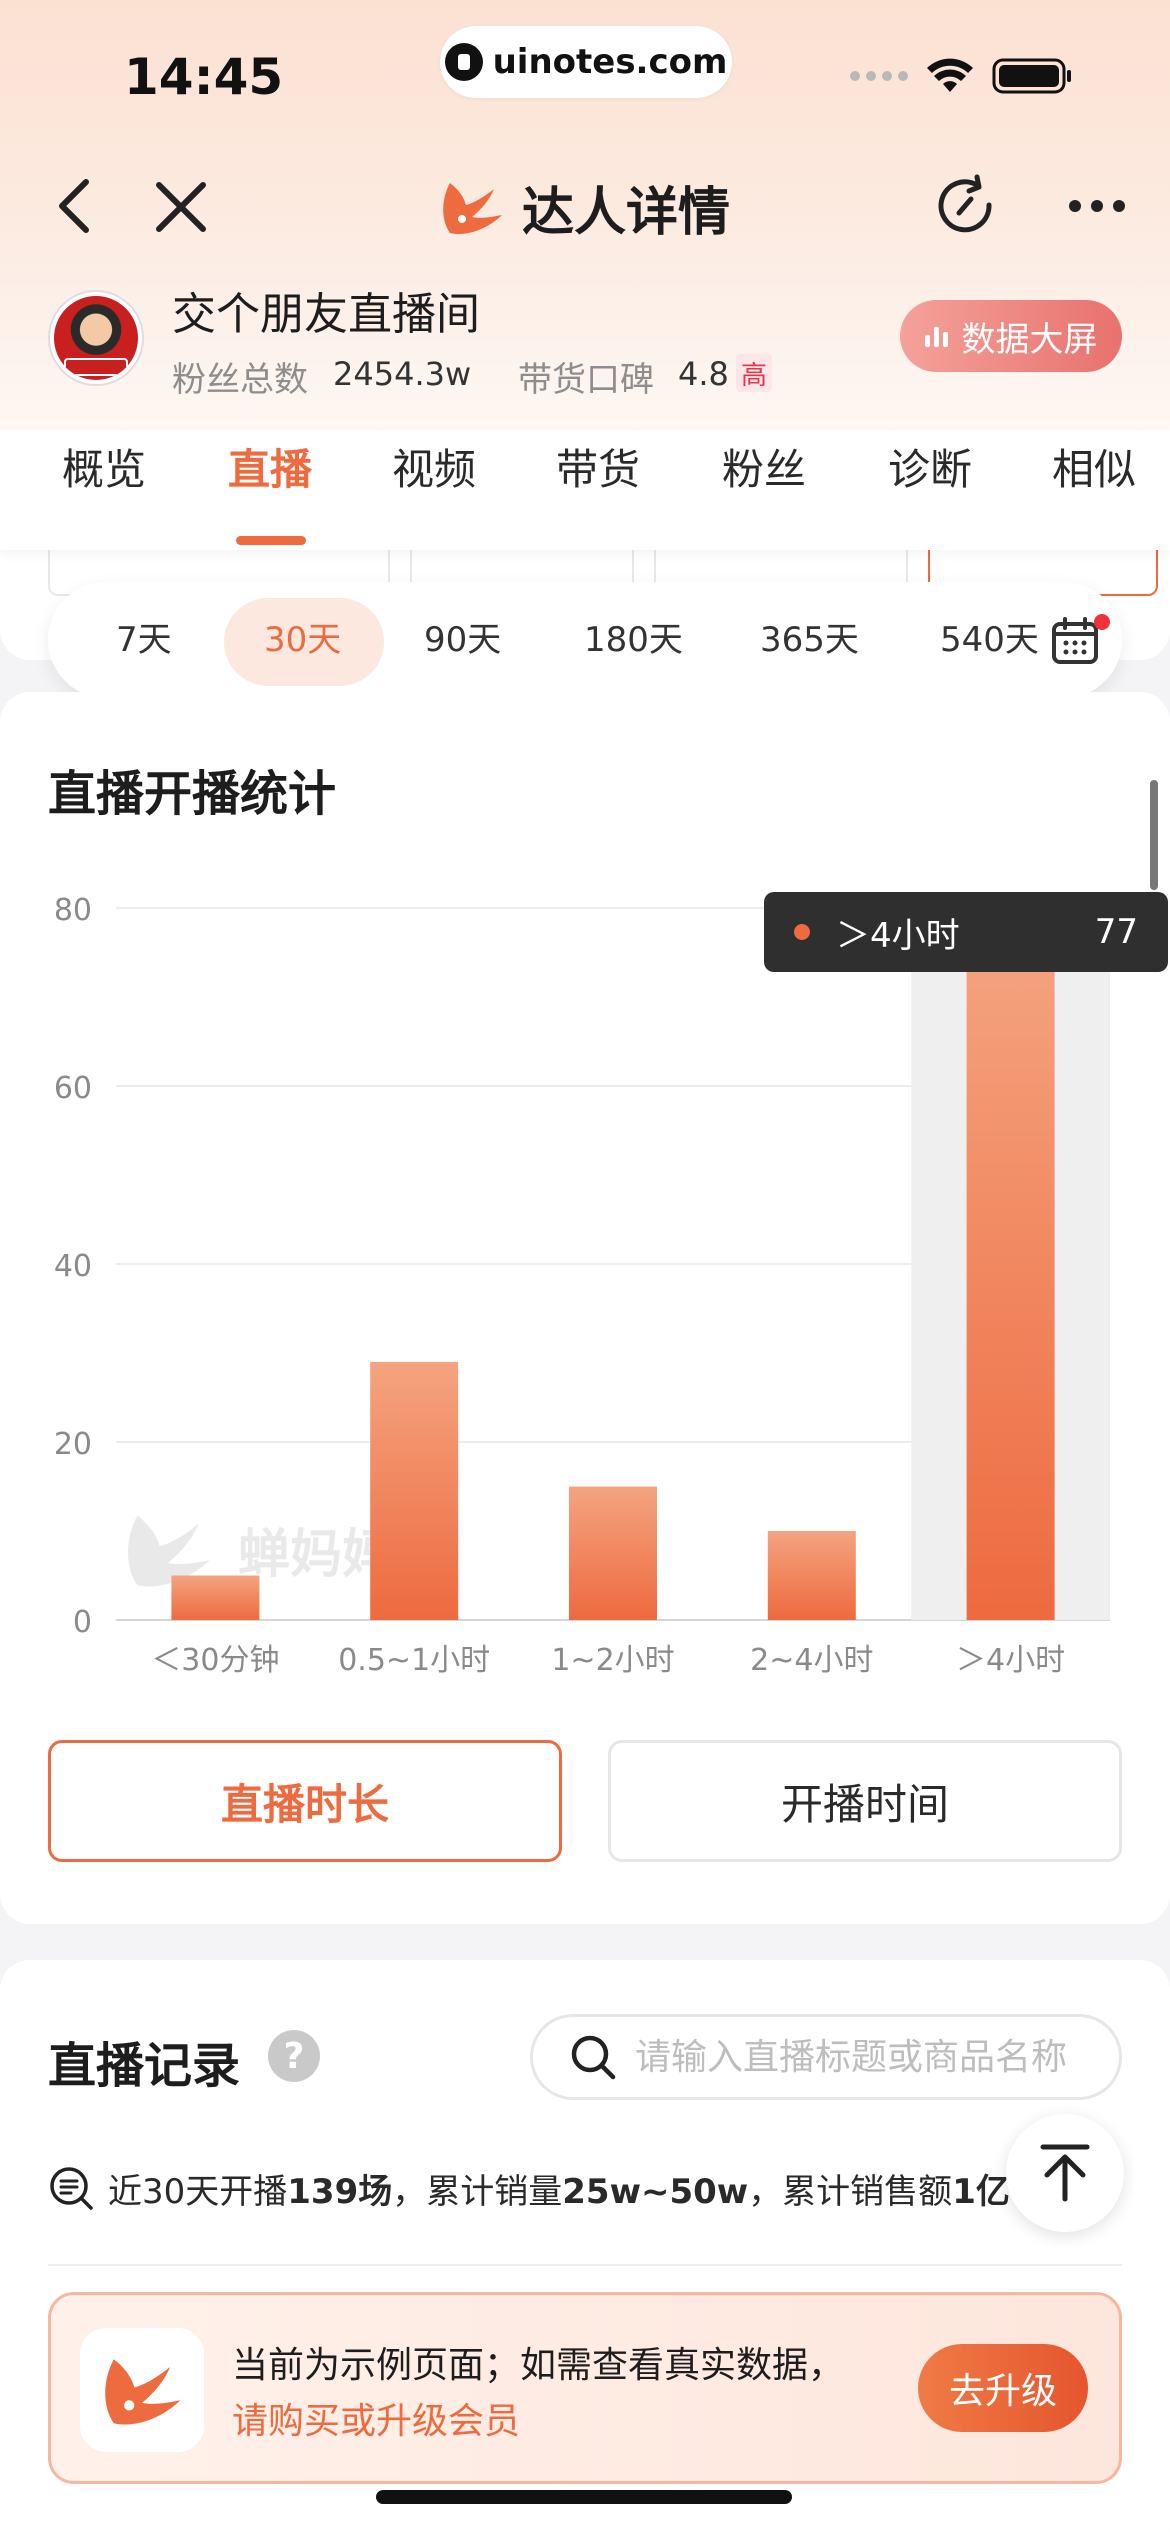  What do you see at coordinates (936, 336) in the screenshot?
I see `bar-chart-icon` at bounding box center [936, 336].